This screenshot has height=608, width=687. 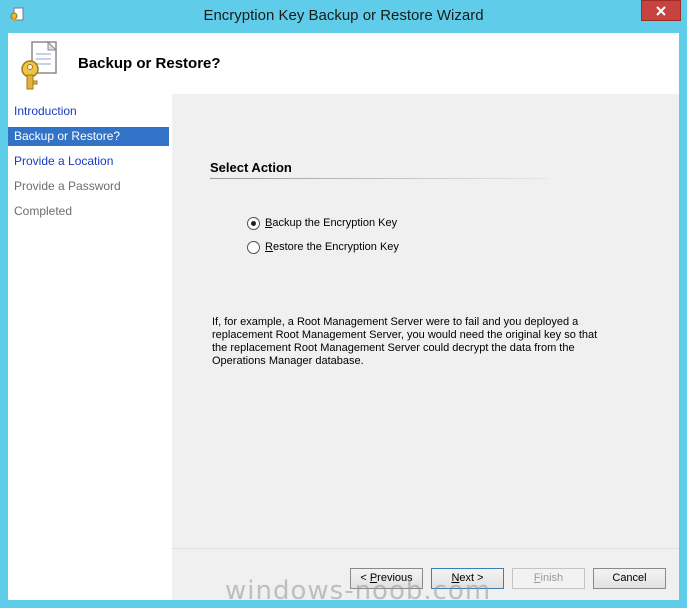 I want to click on window-title: Encryption Key Backup or Restore Wizard, so click(x=343, y=15).